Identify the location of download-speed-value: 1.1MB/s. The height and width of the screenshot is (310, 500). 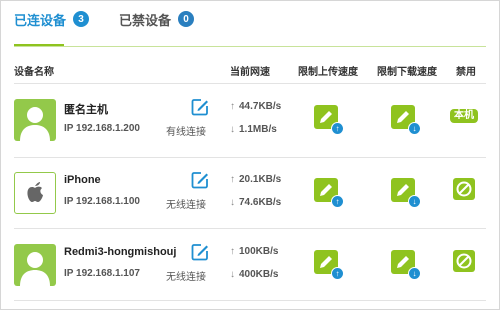
(258, 129).